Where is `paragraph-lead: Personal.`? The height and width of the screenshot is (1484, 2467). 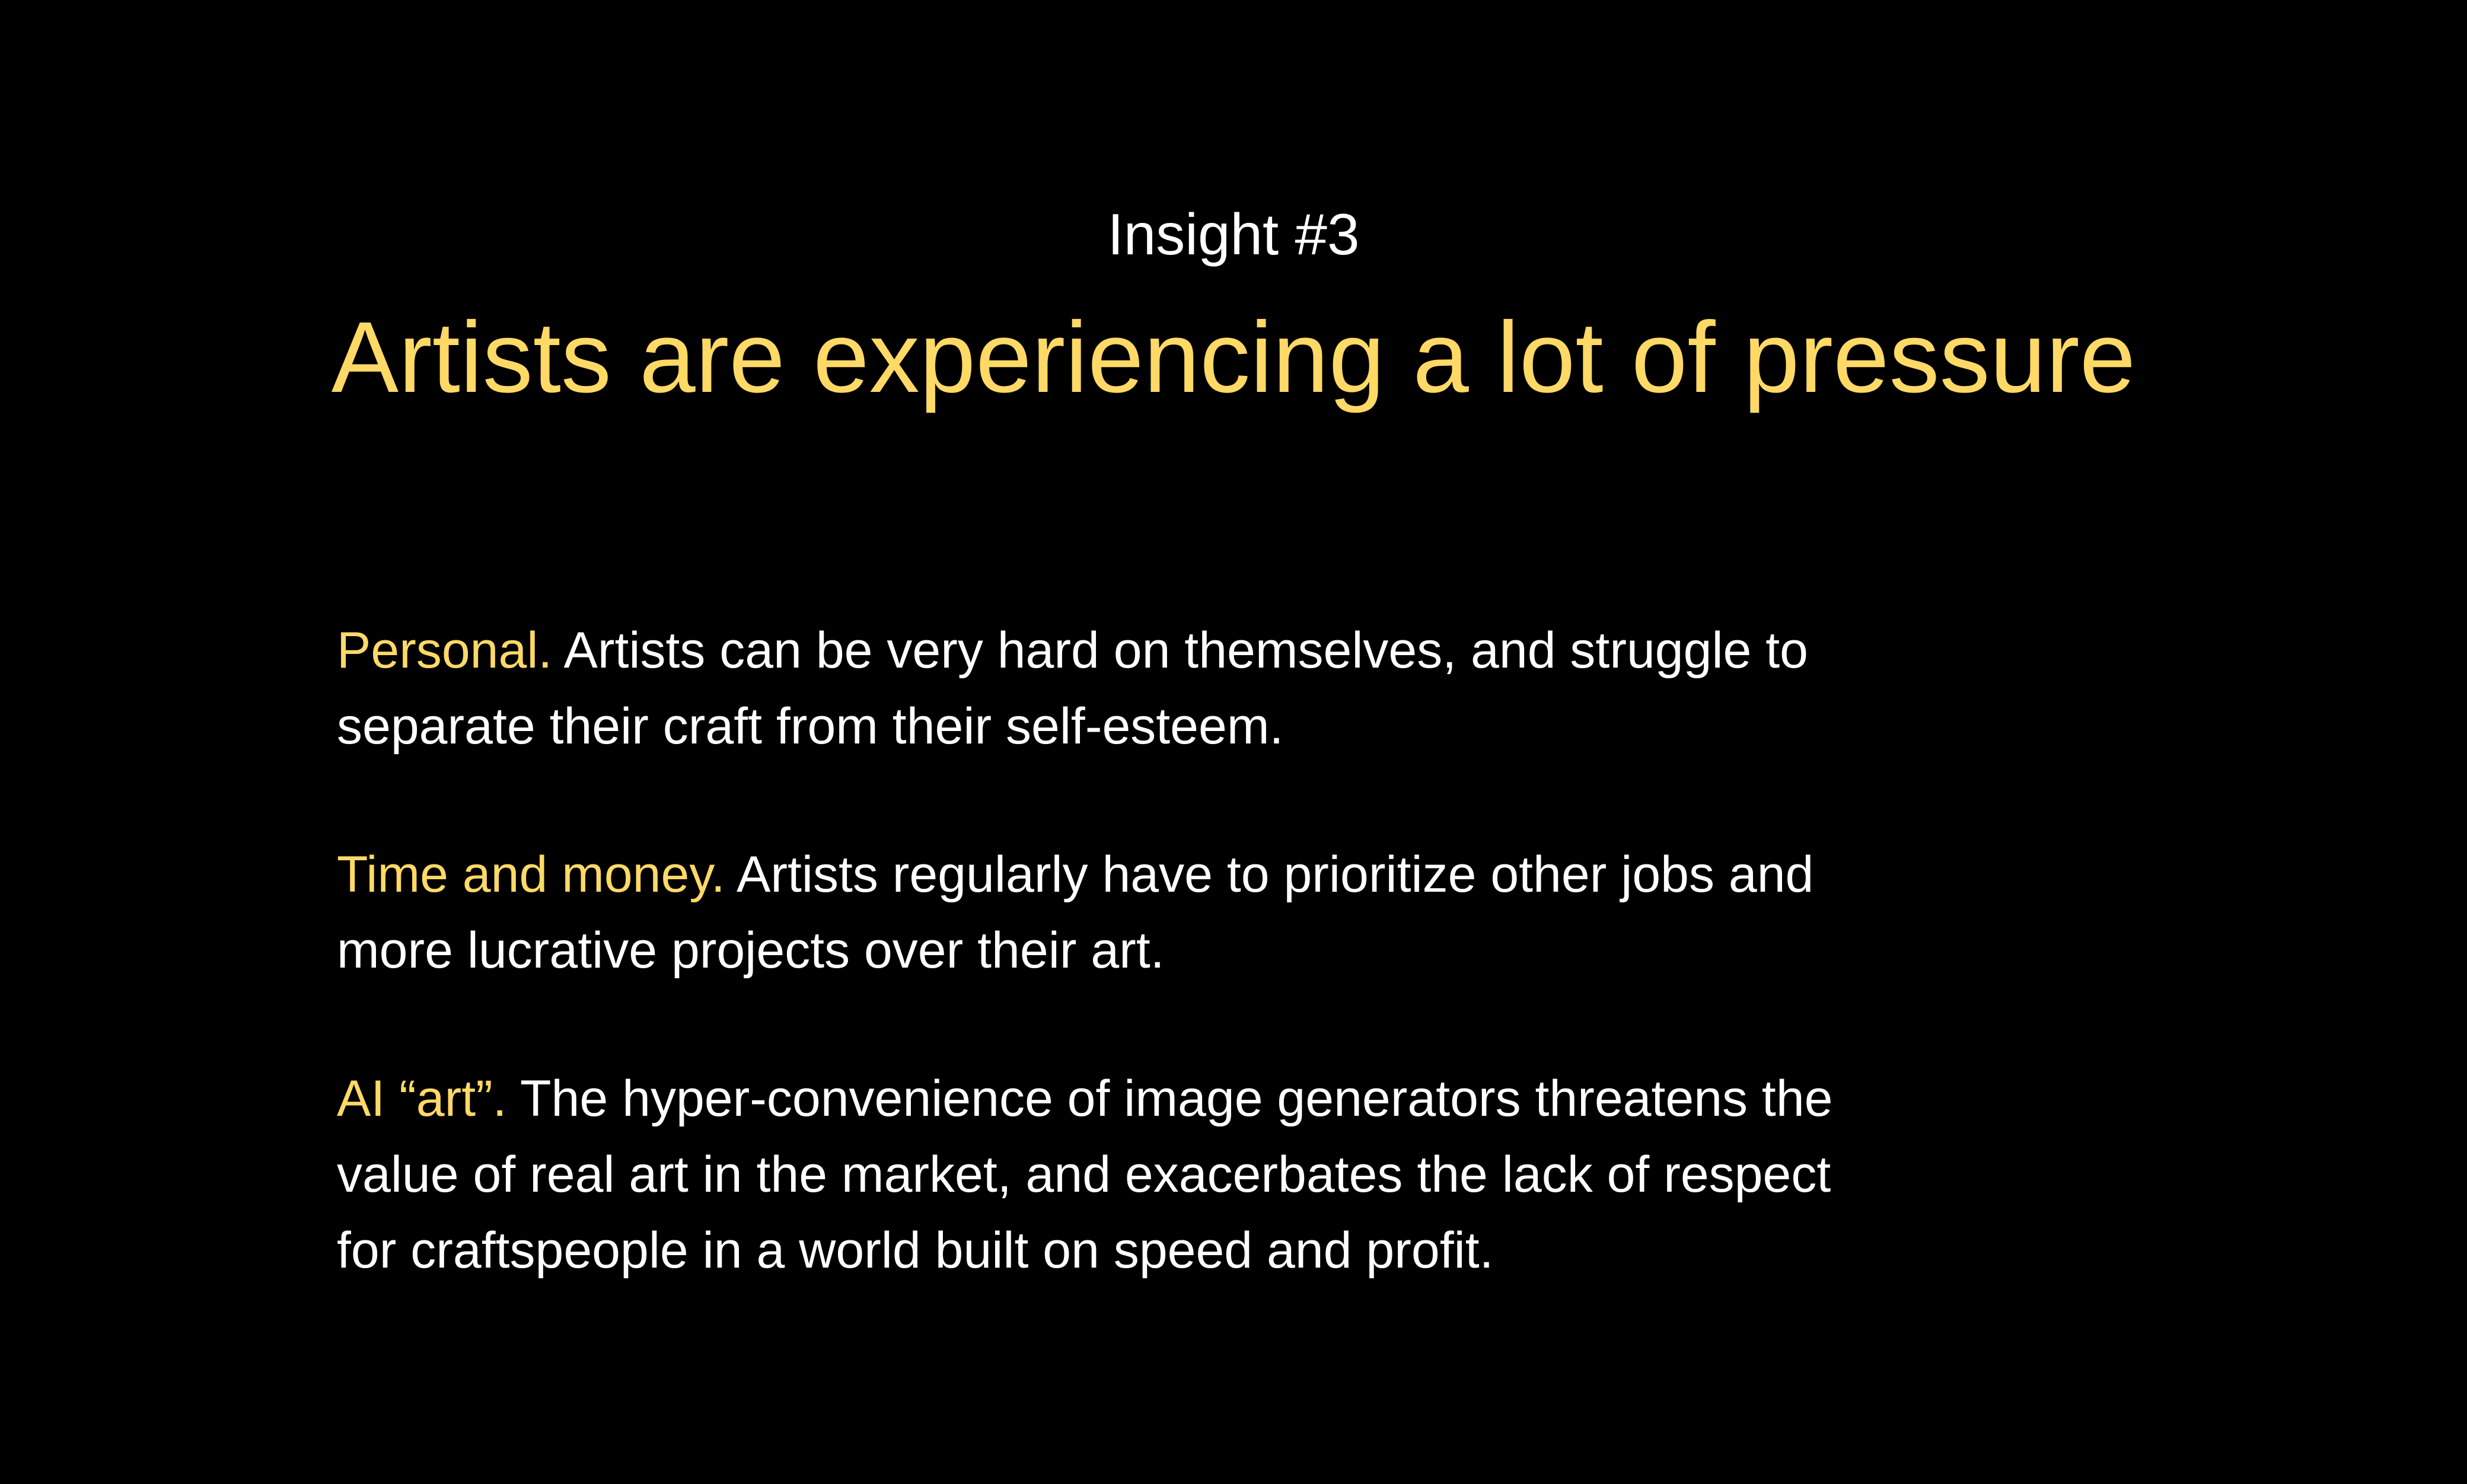 paragraph-lead: Personal. is located at coordinates (445, 650).